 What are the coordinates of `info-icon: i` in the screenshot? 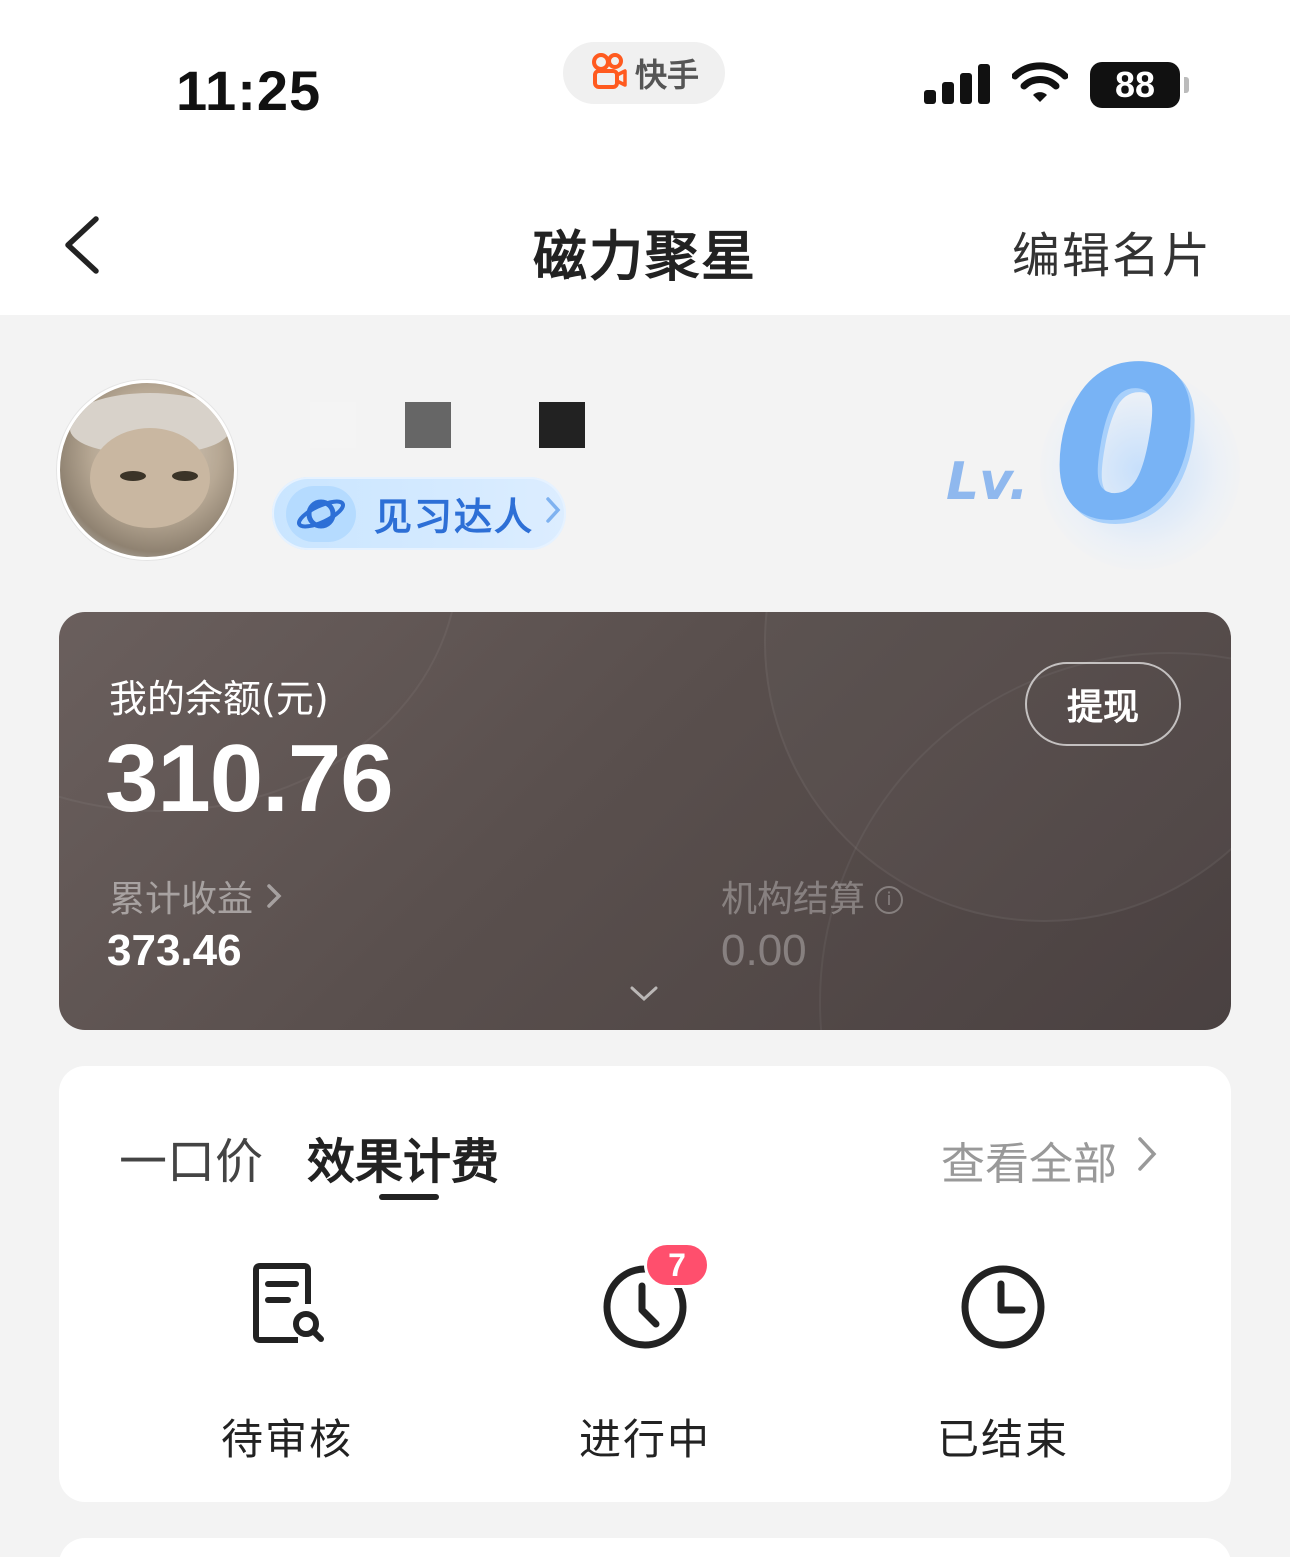 It's located at (889, 899).